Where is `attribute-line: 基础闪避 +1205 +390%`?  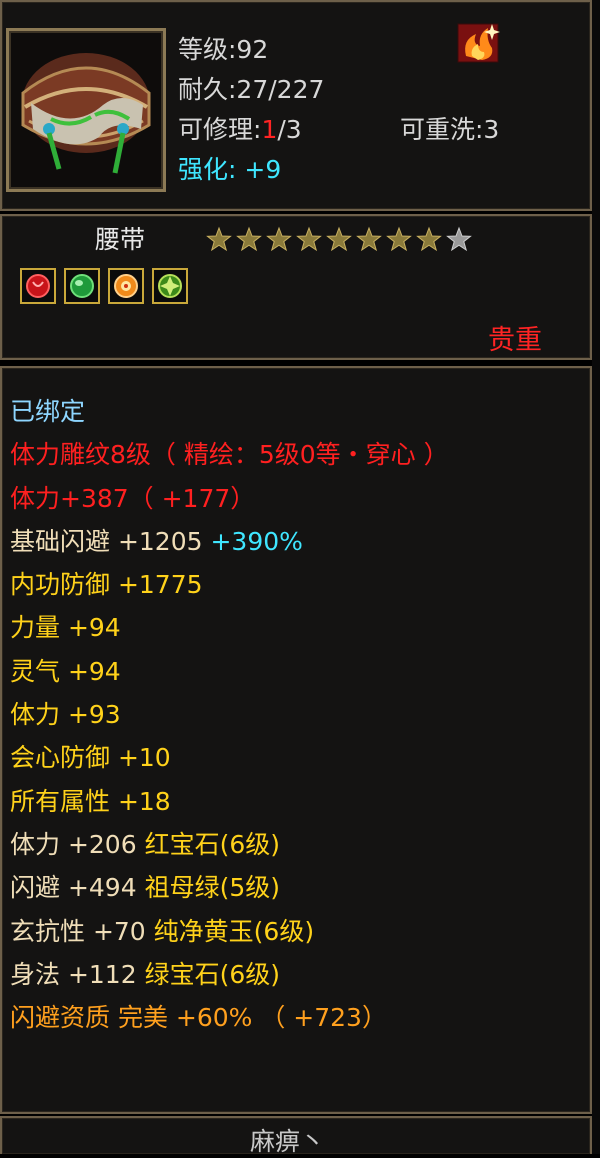 attribute-line: 基础闪避 +1205 +390% is located at coordinates (229, 541).